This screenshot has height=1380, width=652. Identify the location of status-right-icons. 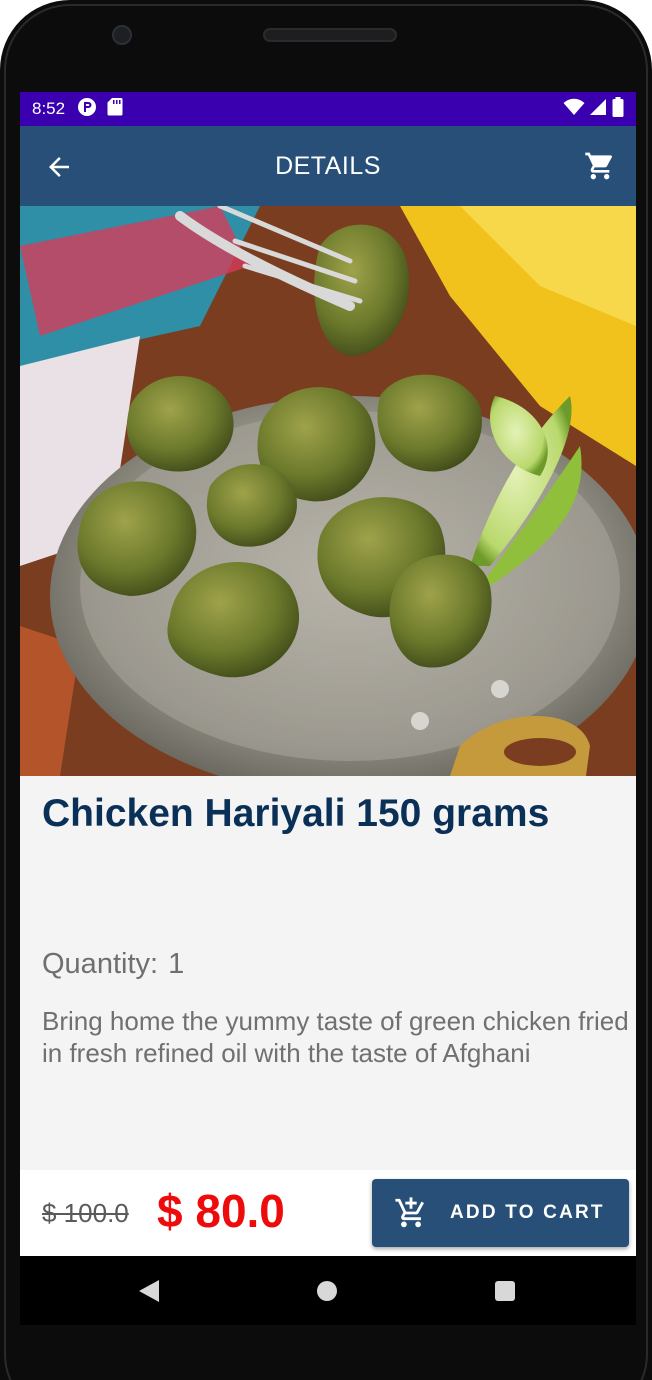
(593, 109).